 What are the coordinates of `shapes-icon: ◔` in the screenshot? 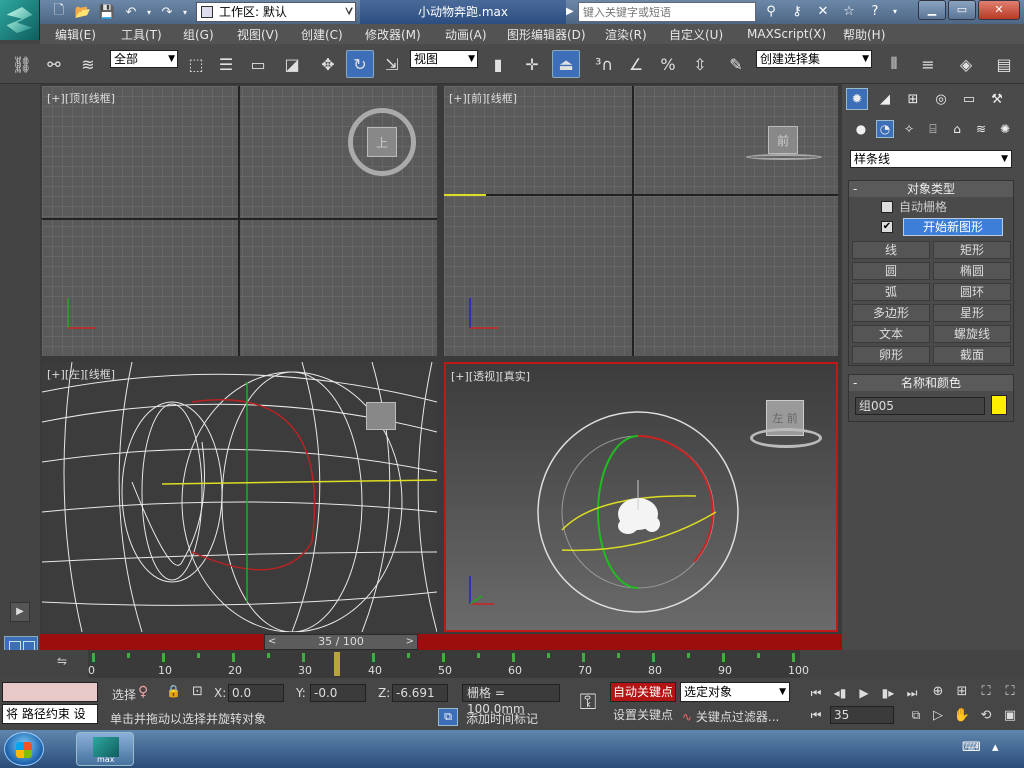 It's located at (885, 129).